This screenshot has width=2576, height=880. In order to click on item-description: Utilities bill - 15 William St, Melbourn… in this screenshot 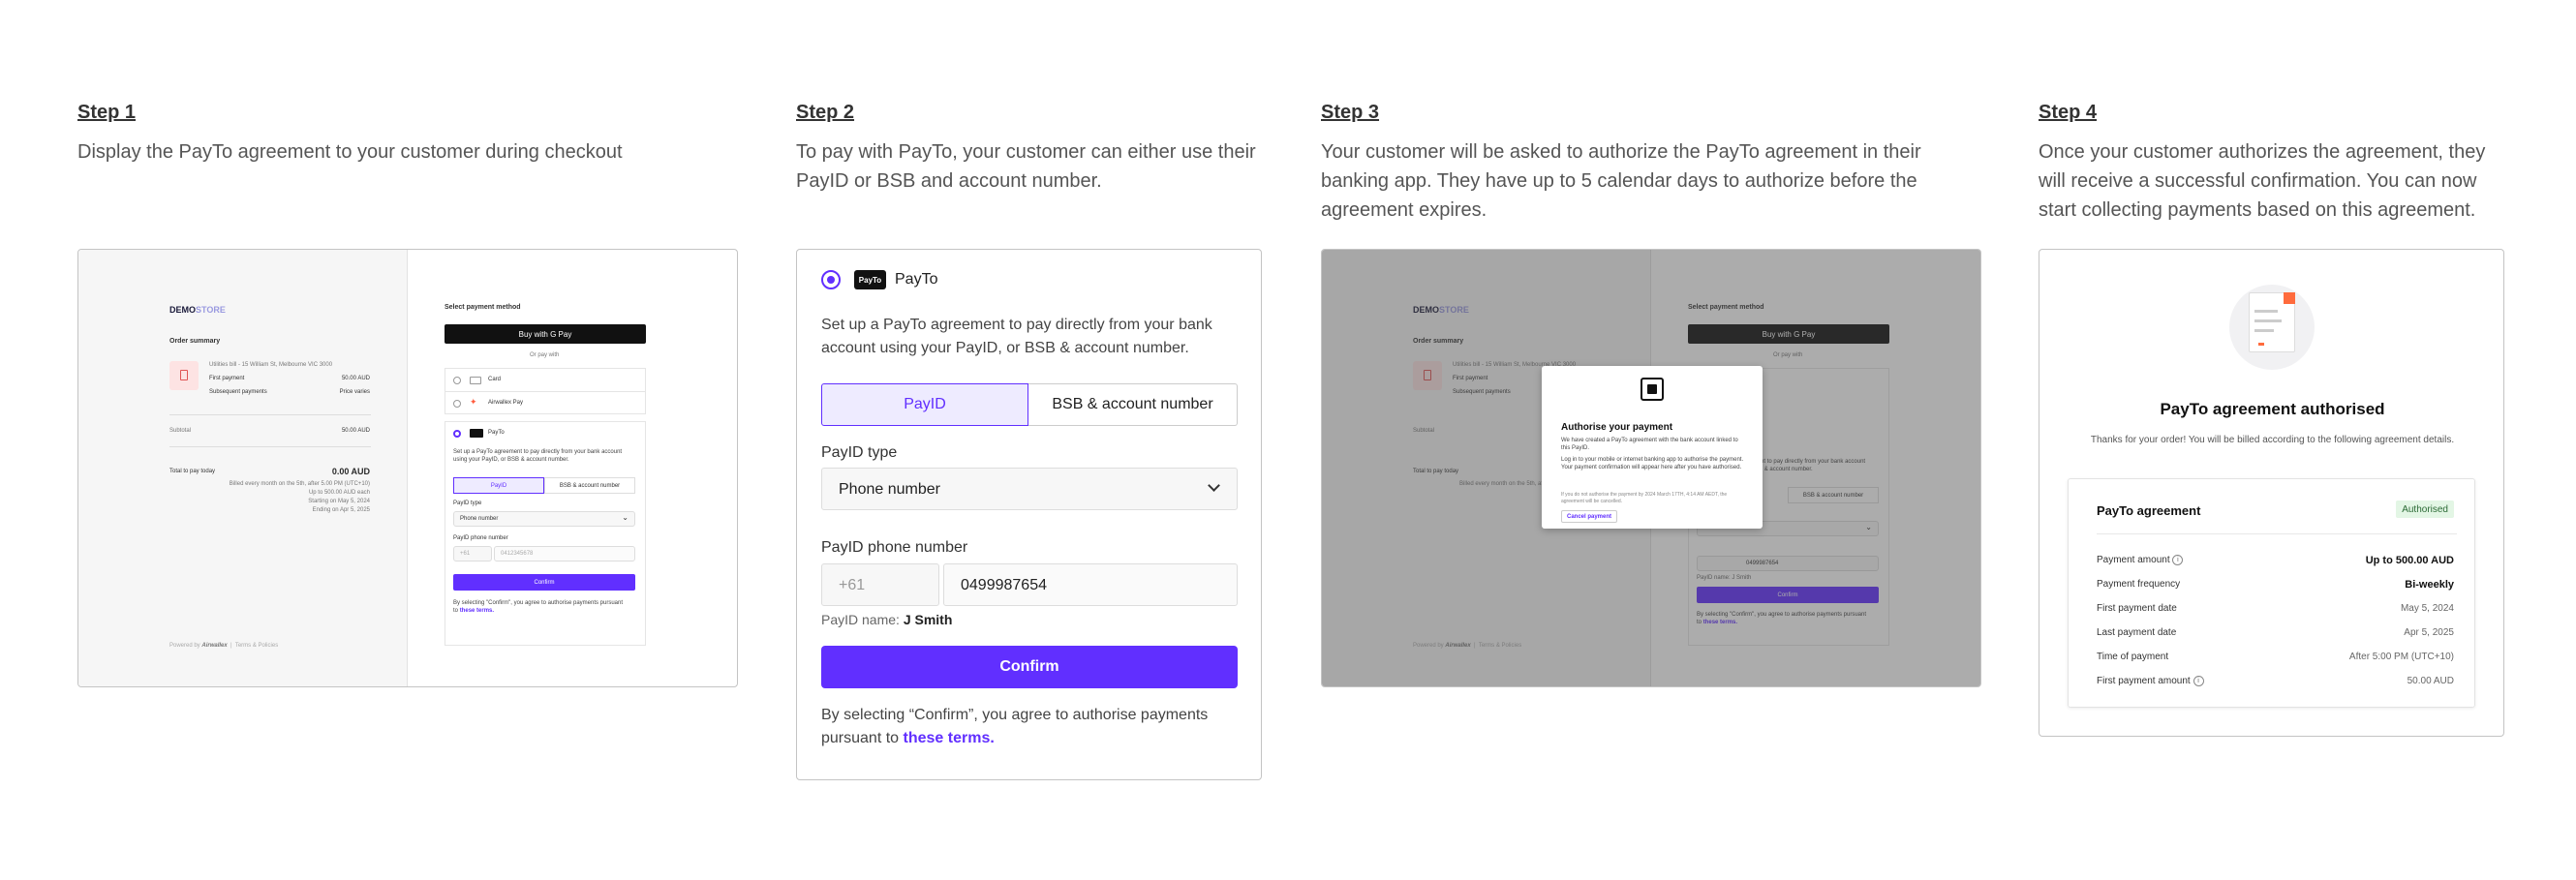, I will do `click(271, 365)`.